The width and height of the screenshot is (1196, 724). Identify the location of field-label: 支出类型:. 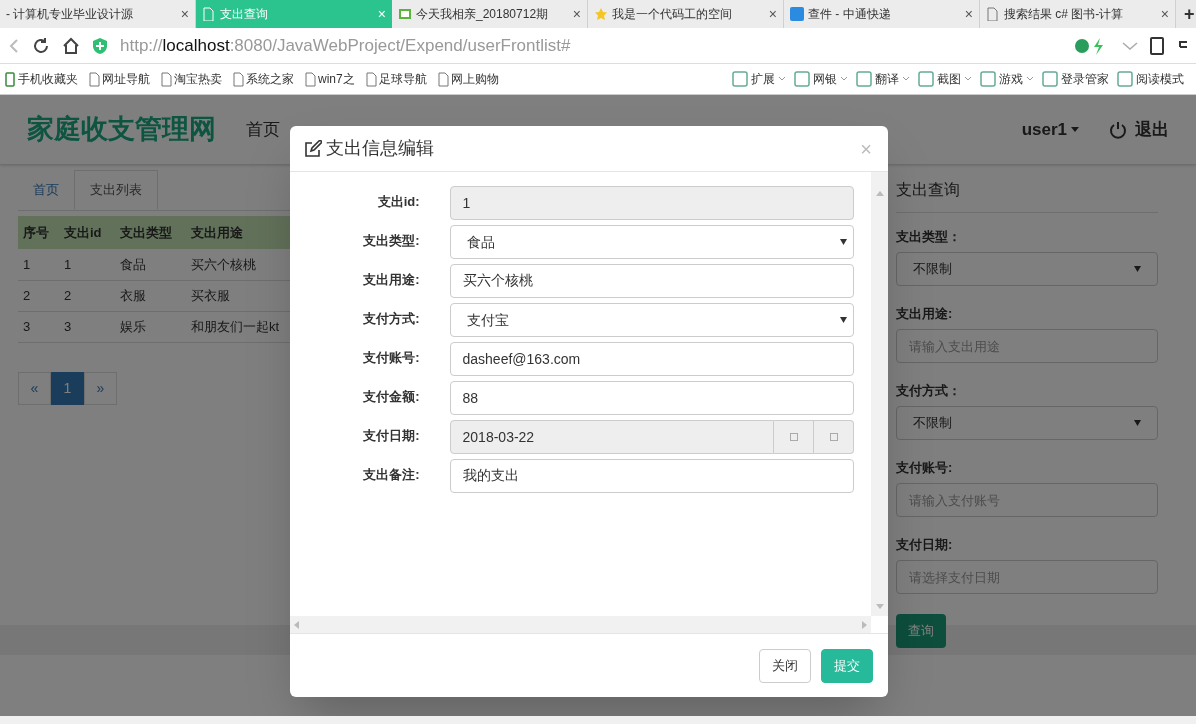
(391, 241).